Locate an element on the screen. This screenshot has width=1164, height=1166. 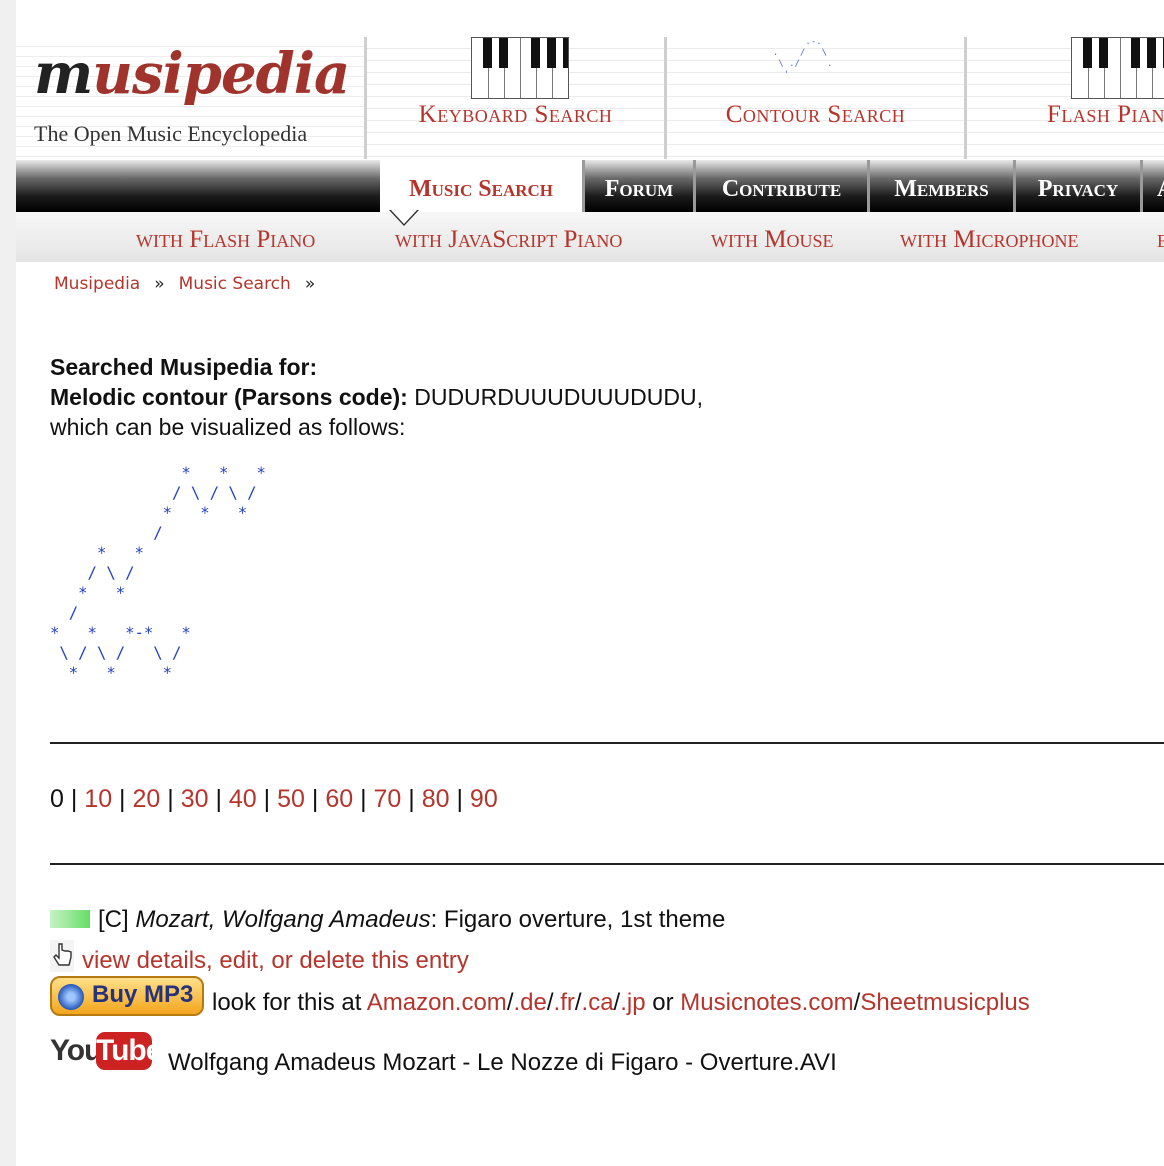
result-key: [C] is located at coordinates (113, 919).